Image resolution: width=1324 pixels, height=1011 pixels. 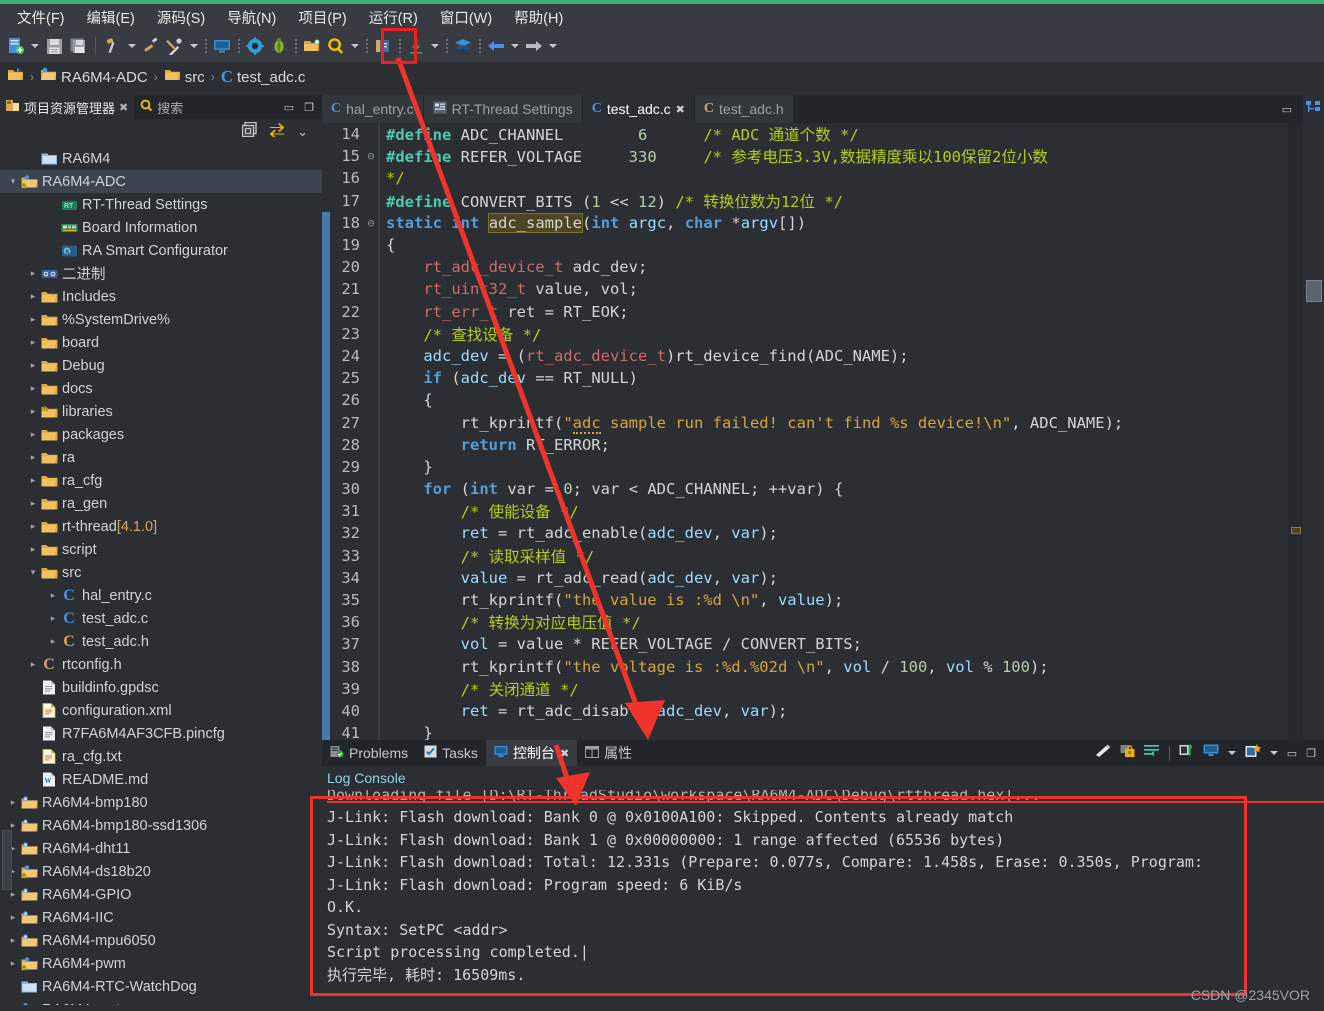 I want to click on sidebar-tab-project-explorer: 项目资源管理器 ✖, so click(x=67, y=107).